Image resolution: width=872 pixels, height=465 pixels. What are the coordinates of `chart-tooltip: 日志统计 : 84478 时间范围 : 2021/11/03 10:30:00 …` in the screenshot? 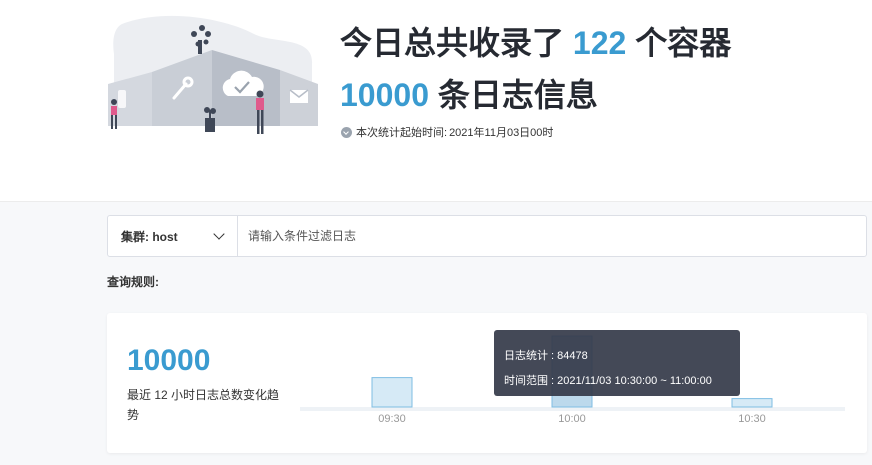 It's located at (617, 363).